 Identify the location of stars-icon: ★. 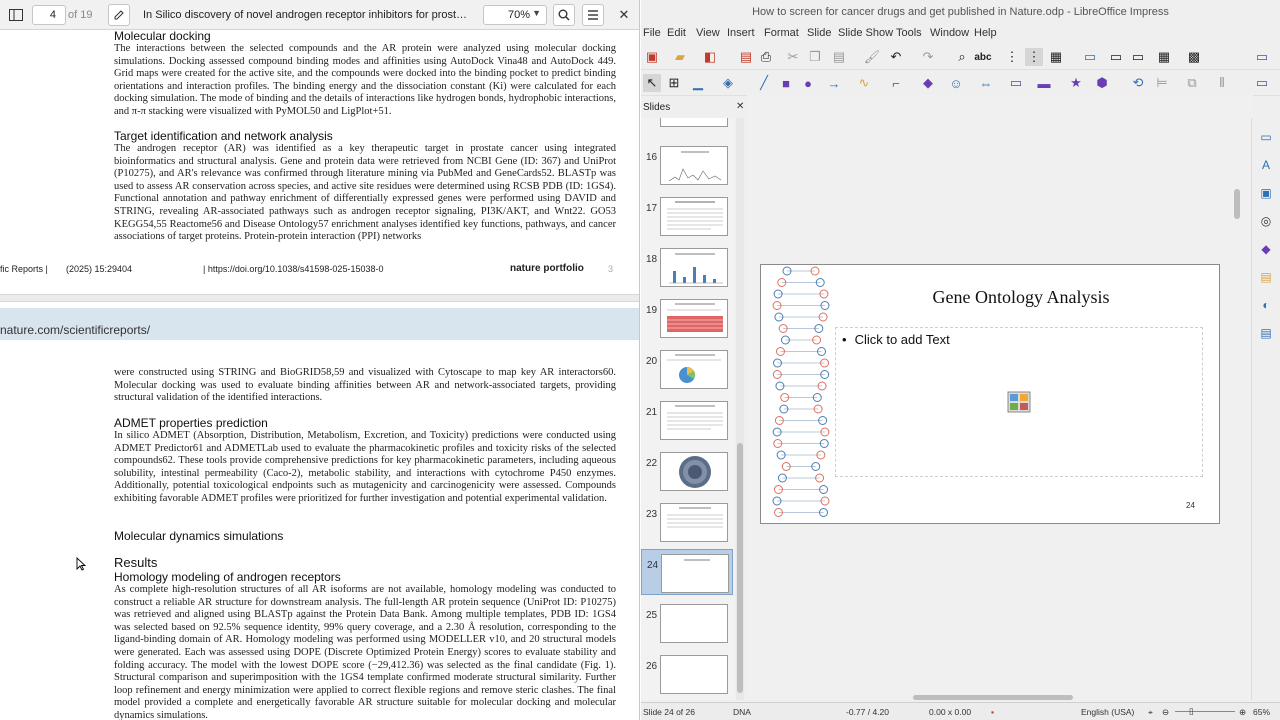
(1076, 83).